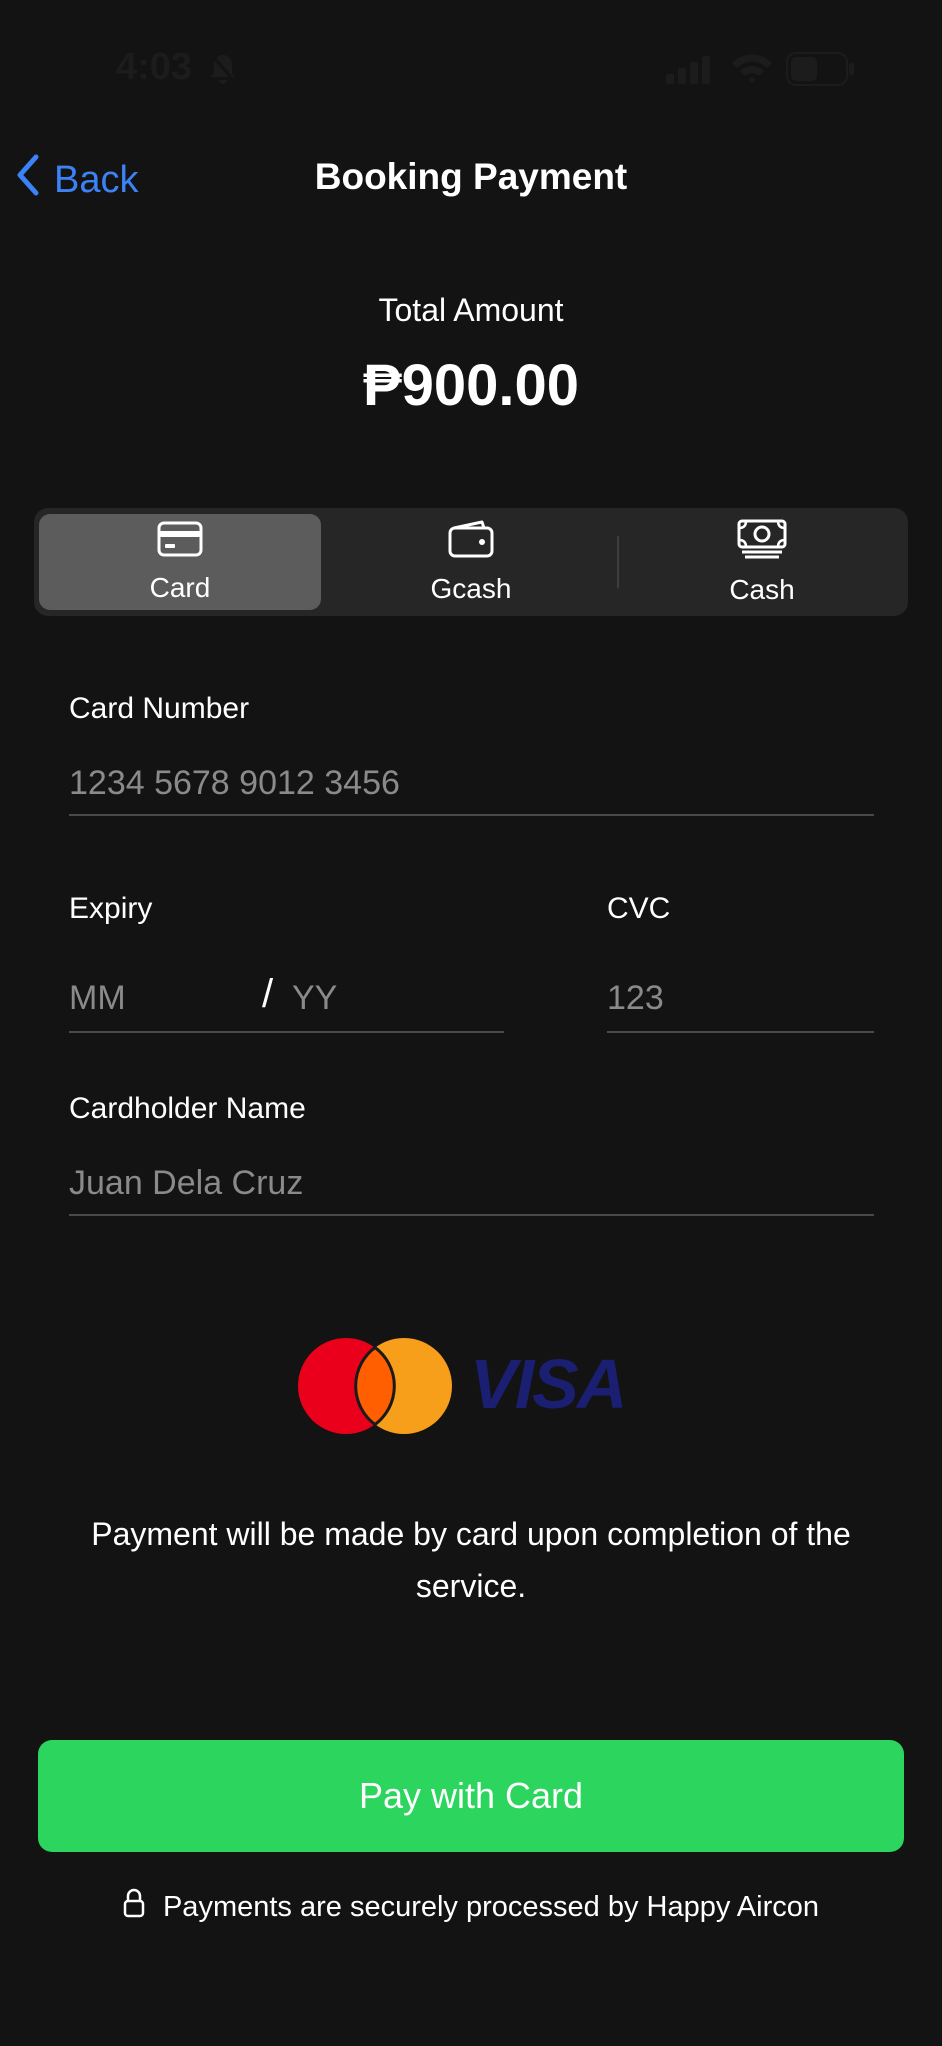  Describe the element at coordinates (752, 70) in the screenshot. I see `wifi-icon` at that location.